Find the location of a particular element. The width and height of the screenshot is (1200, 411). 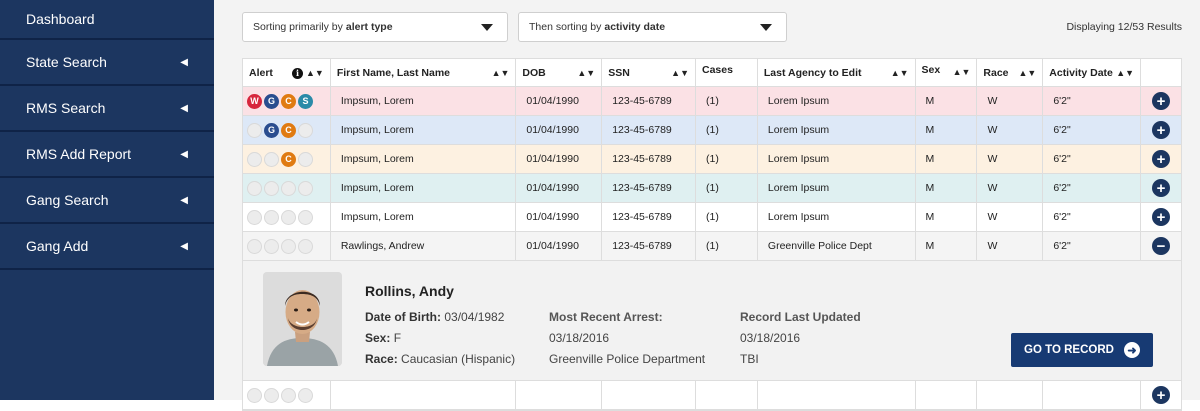

nav-rms-search: RMS Search ◀ is located at coordinates (107, 109).